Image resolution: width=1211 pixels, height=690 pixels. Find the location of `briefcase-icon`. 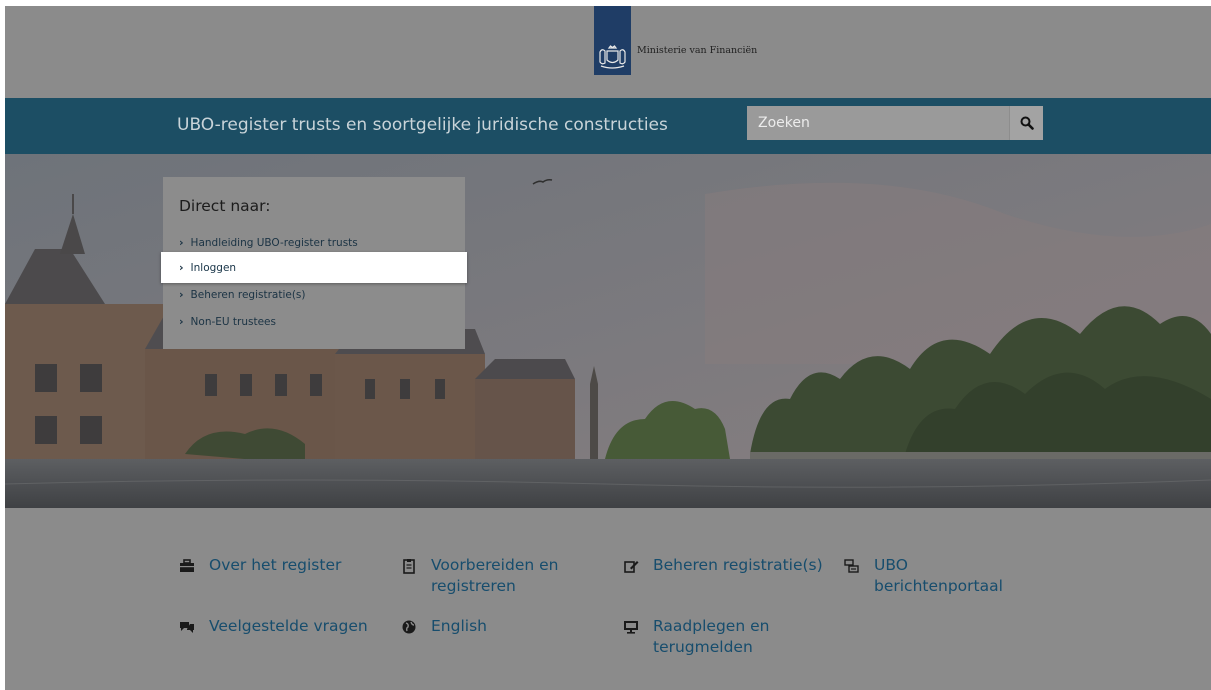

briefcase-icon is located at coordinates (187, 565).